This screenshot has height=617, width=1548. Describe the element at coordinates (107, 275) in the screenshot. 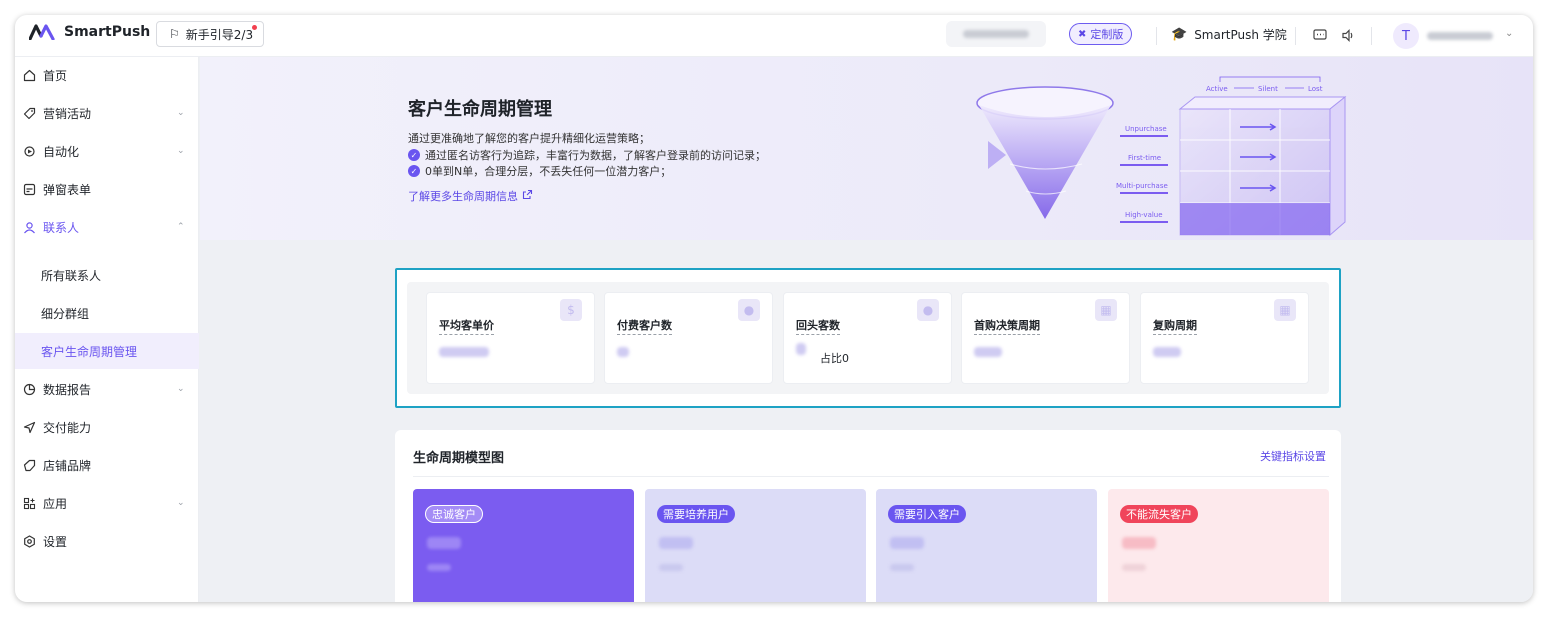

I see `sidebar-item-all-contacts: 所有联系人` at that location.